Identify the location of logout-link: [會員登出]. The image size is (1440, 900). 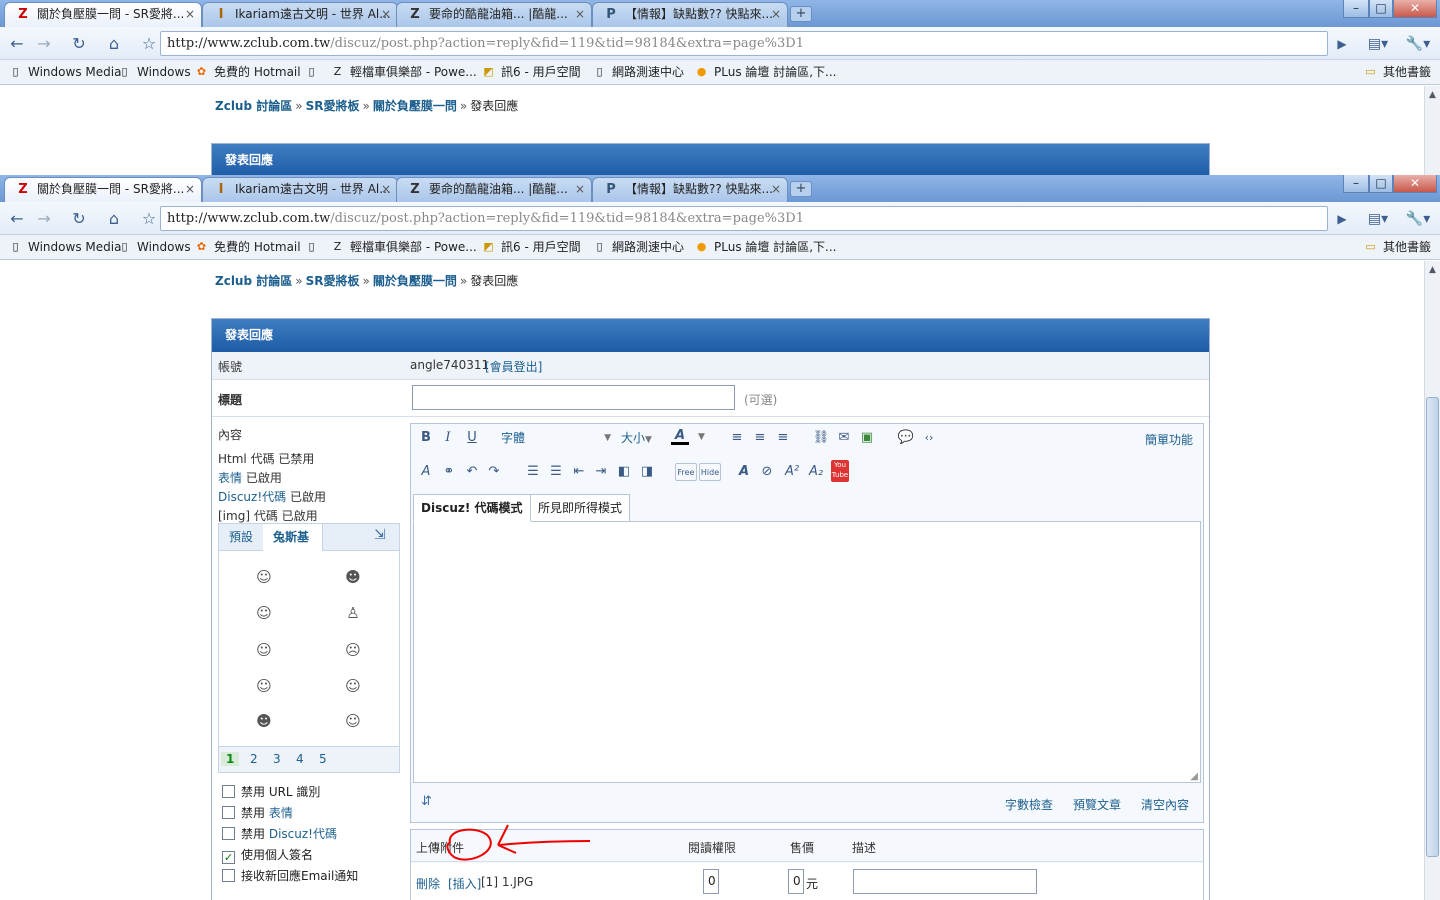
(513, 366).